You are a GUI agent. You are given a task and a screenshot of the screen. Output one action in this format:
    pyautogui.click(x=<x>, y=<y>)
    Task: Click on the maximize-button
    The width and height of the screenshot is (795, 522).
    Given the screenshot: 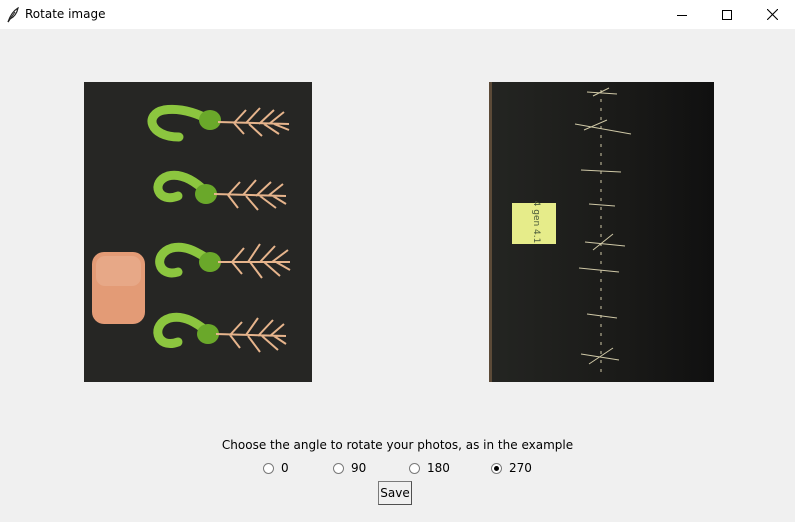 What is the action you would take?
    pyautogui.click(x=727, y=14)
    